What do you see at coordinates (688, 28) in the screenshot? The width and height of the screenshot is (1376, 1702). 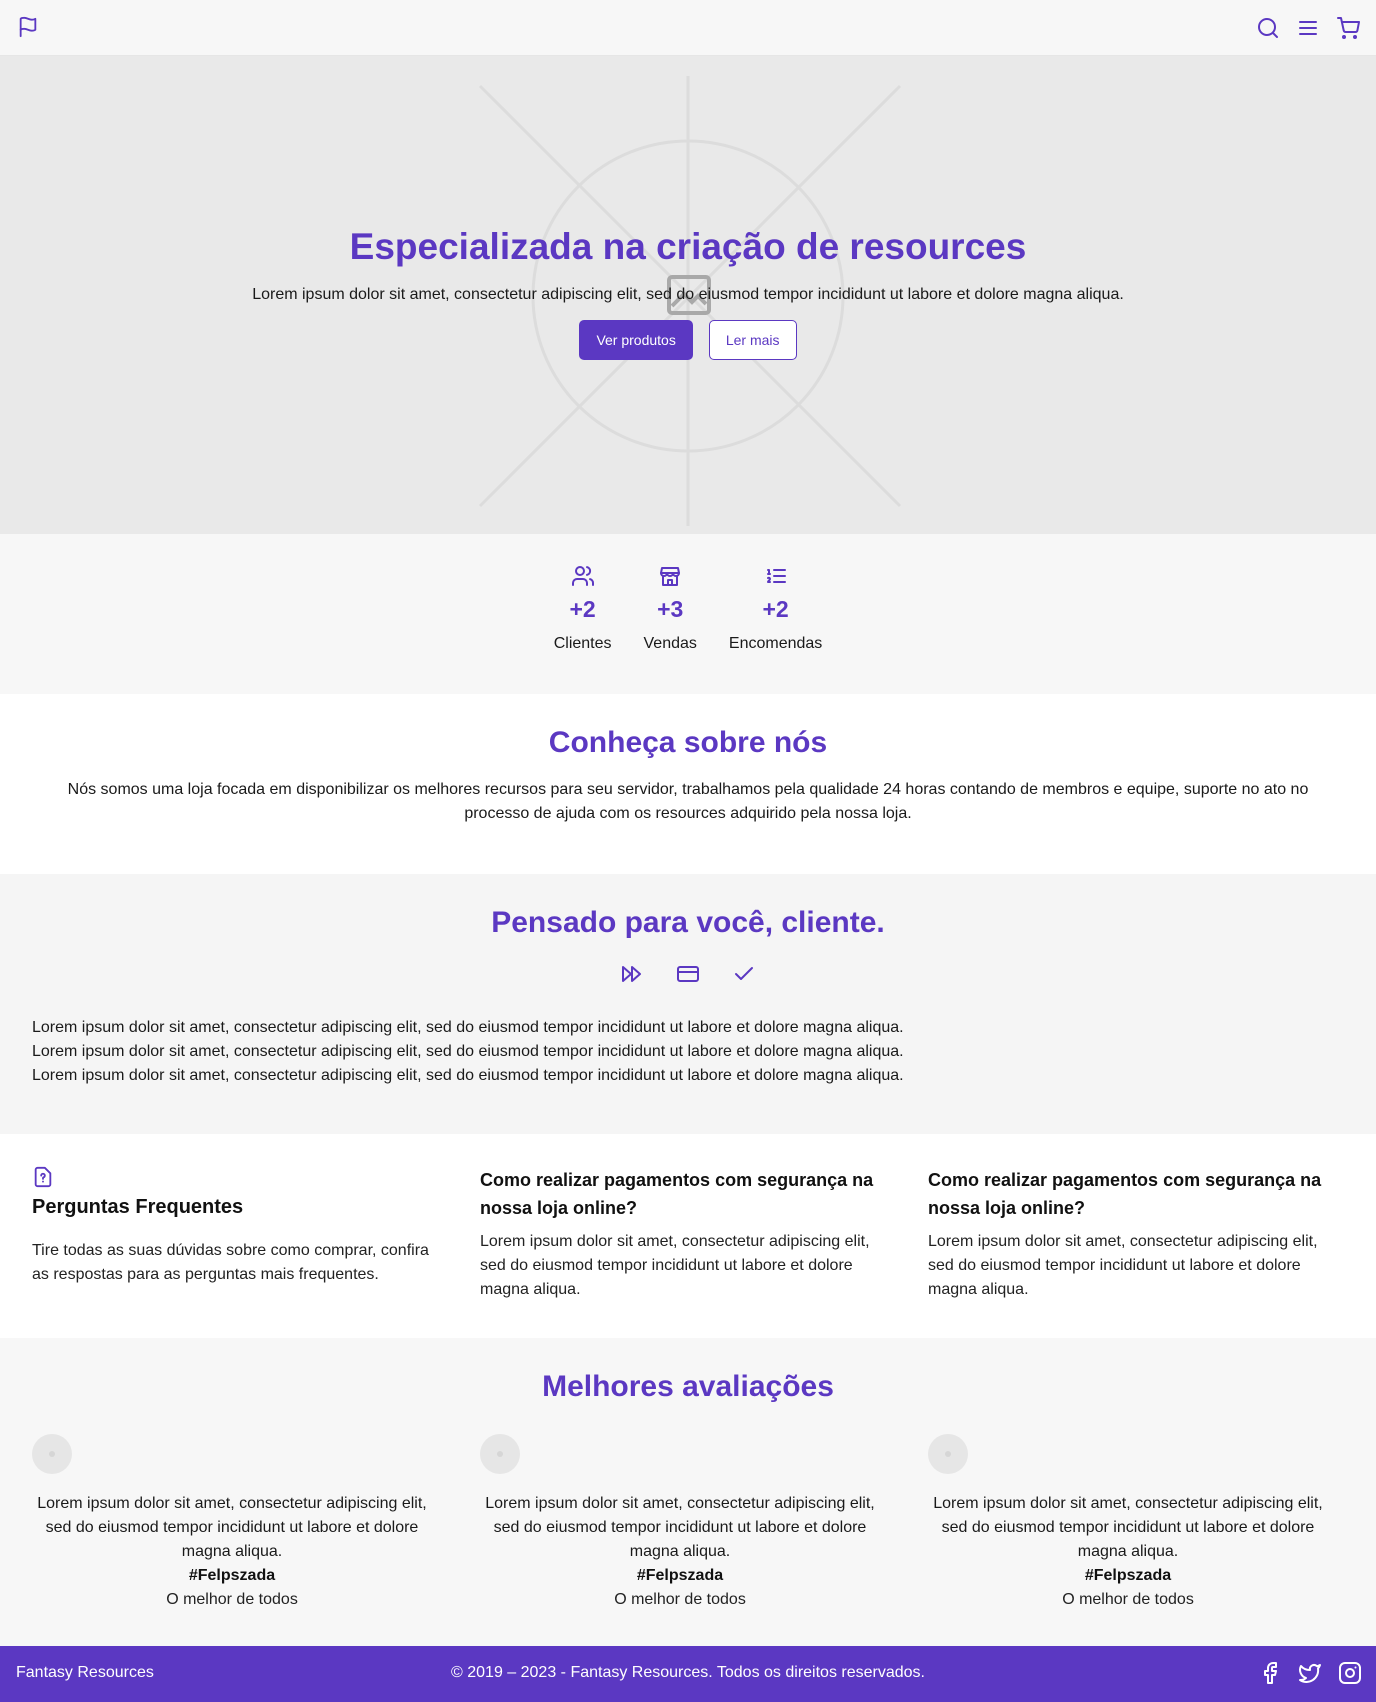 I see `navbar` at bounding box center [688, 28].